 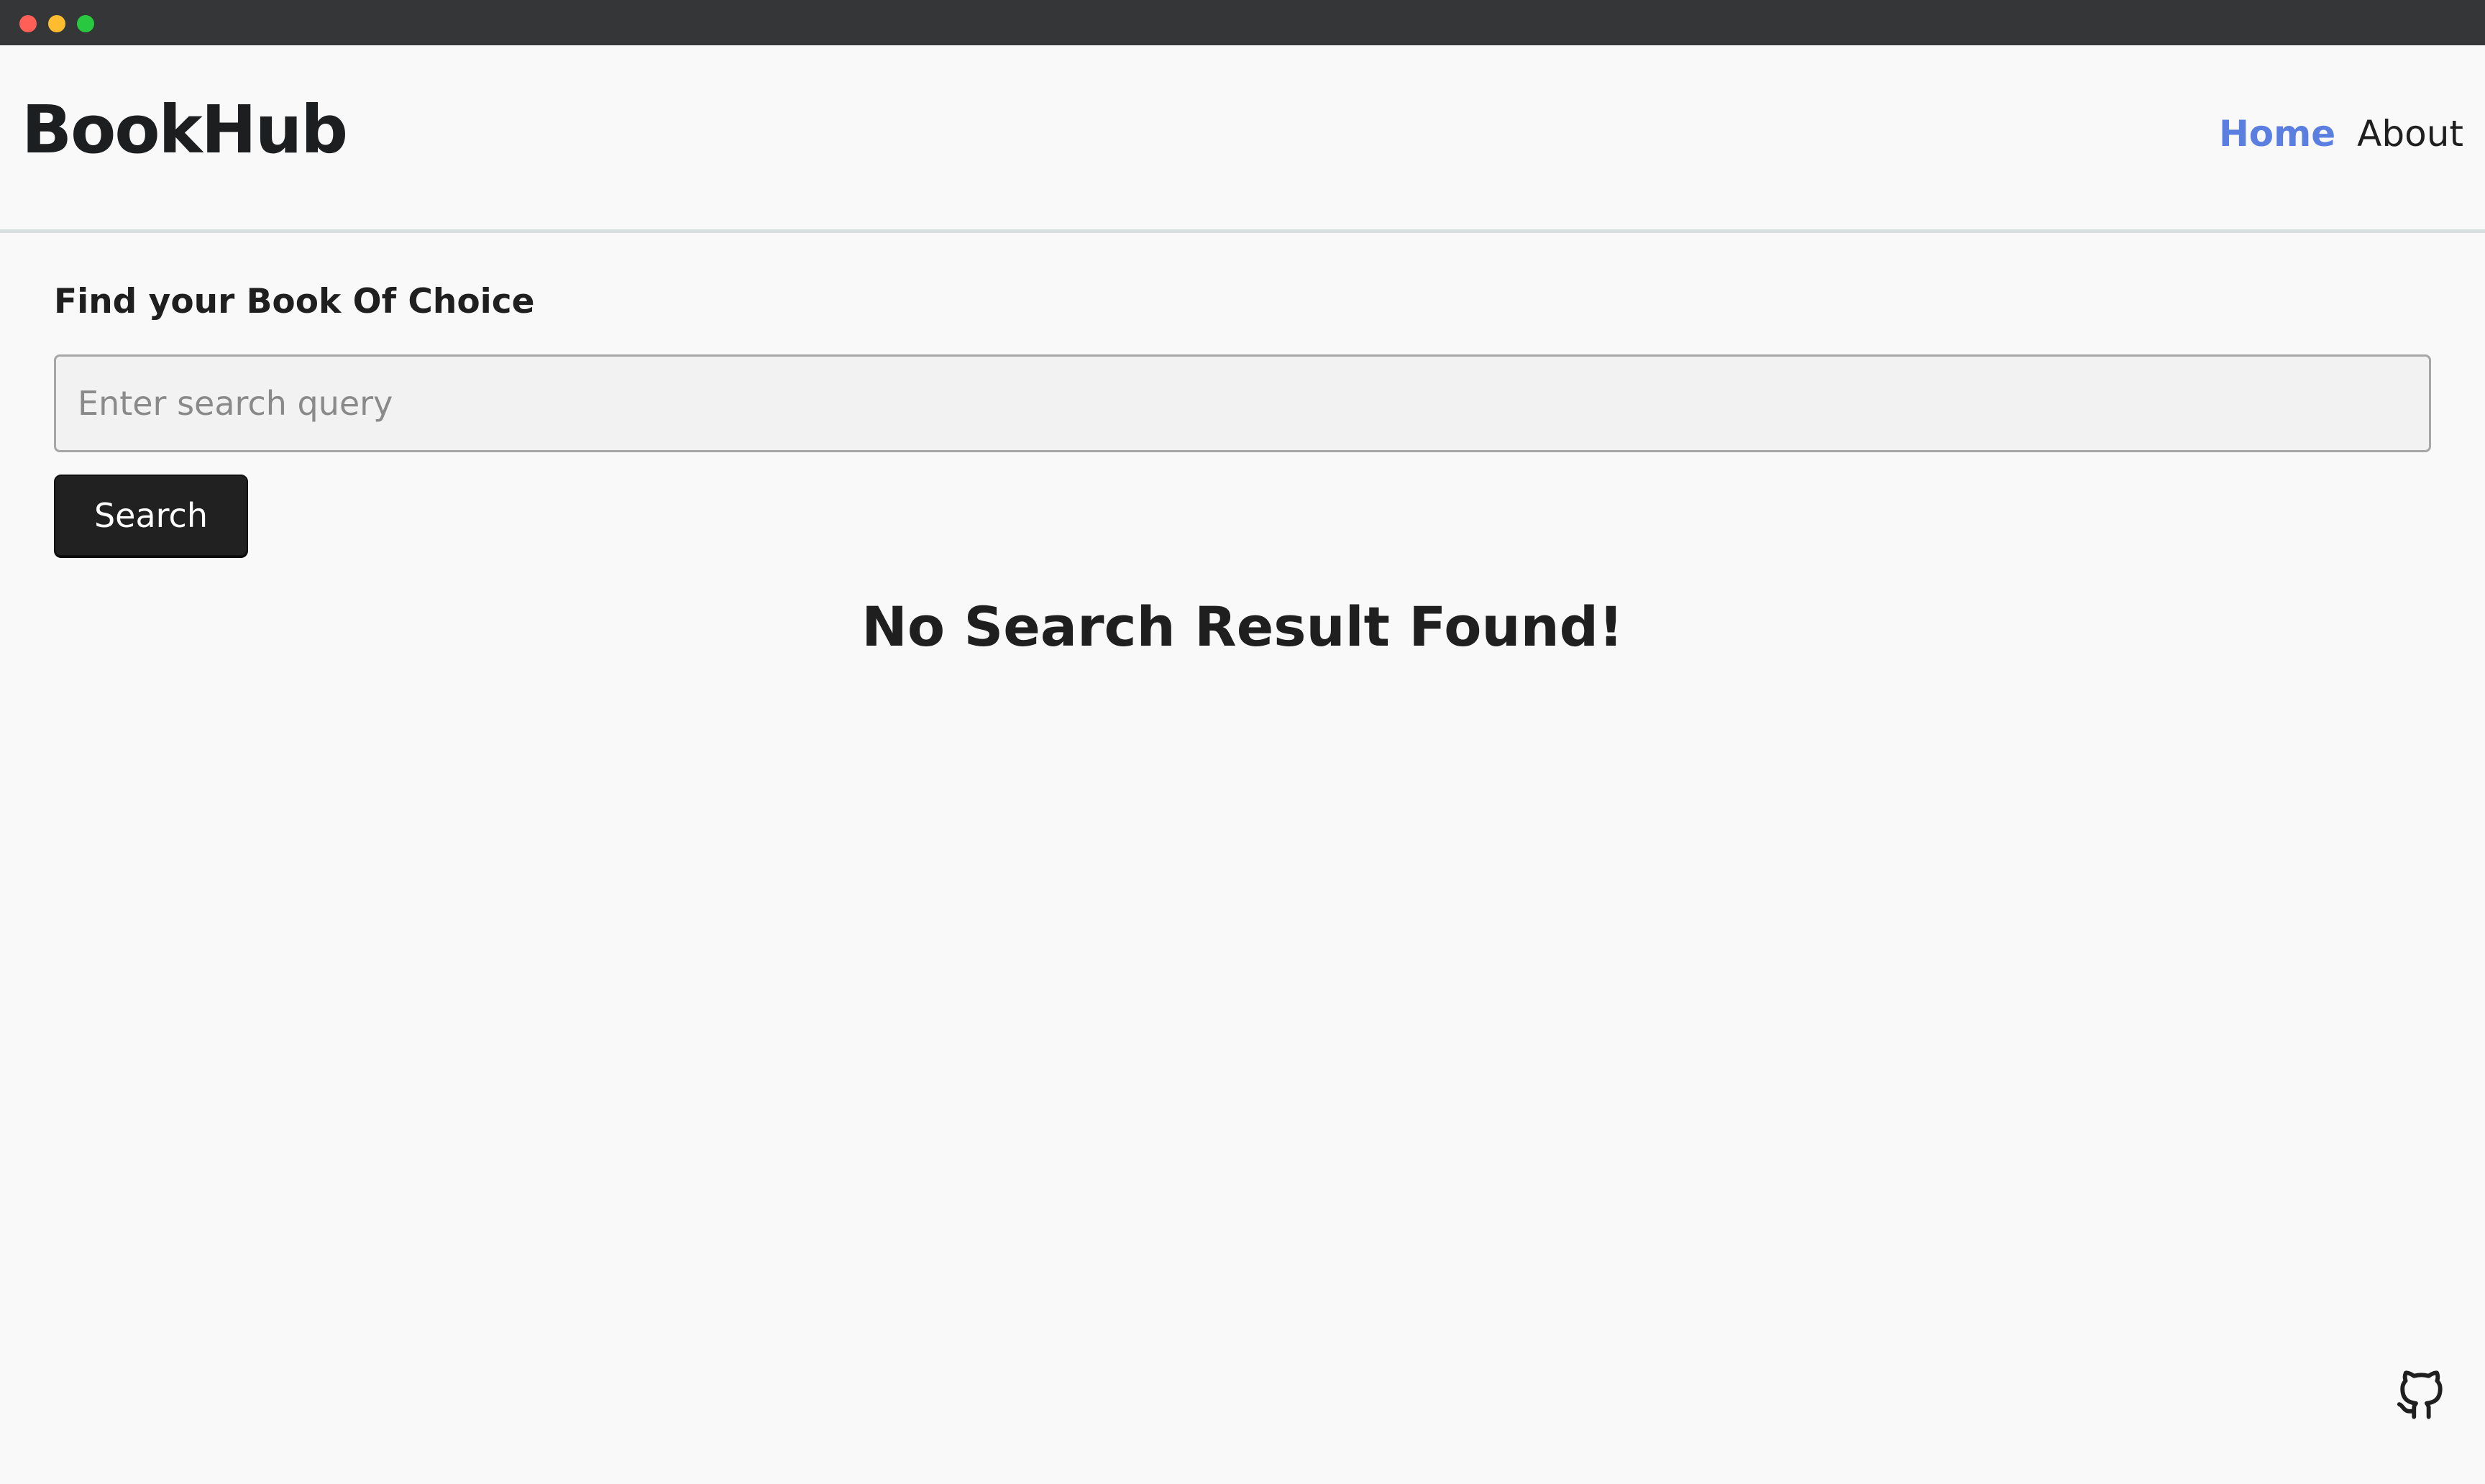 I want to click on nav-link-home: Home, so click(x=2277, y=134).